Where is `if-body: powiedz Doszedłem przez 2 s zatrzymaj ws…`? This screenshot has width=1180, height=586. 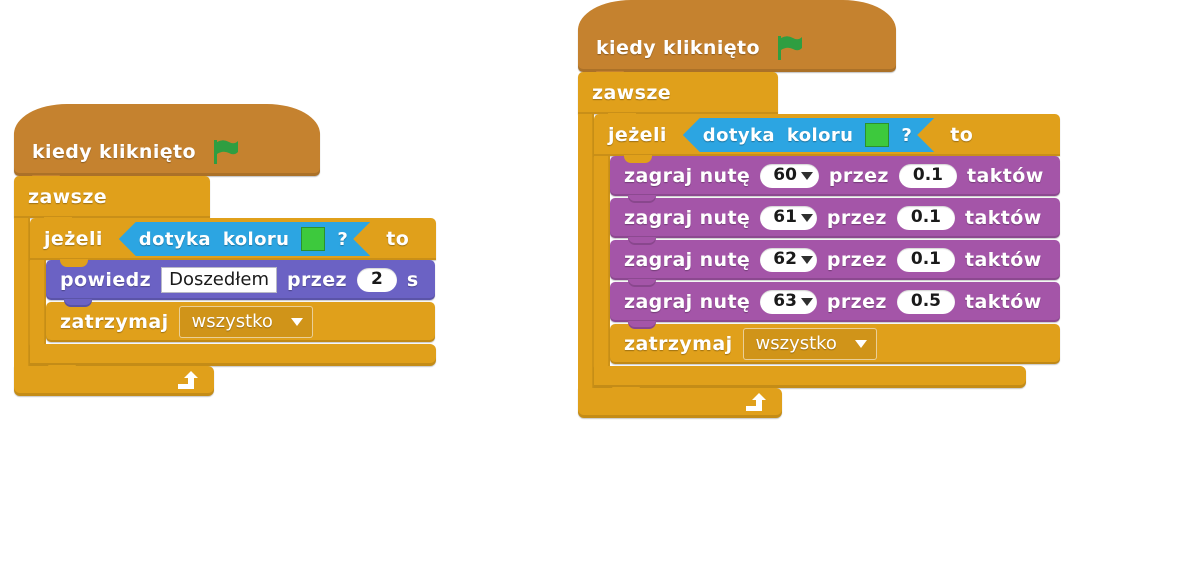
if-body: powiedz Doszedłem przez 2 s zatrzymaj ws… is located at coordinates (233, 302).